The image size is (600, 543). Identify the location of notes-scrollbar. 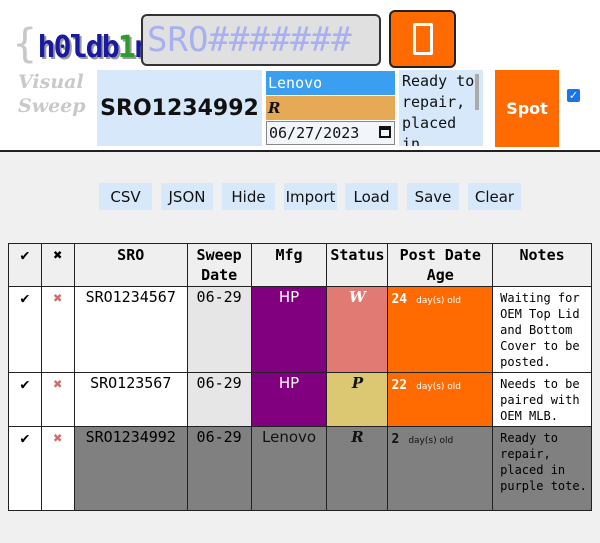
(477, 92).